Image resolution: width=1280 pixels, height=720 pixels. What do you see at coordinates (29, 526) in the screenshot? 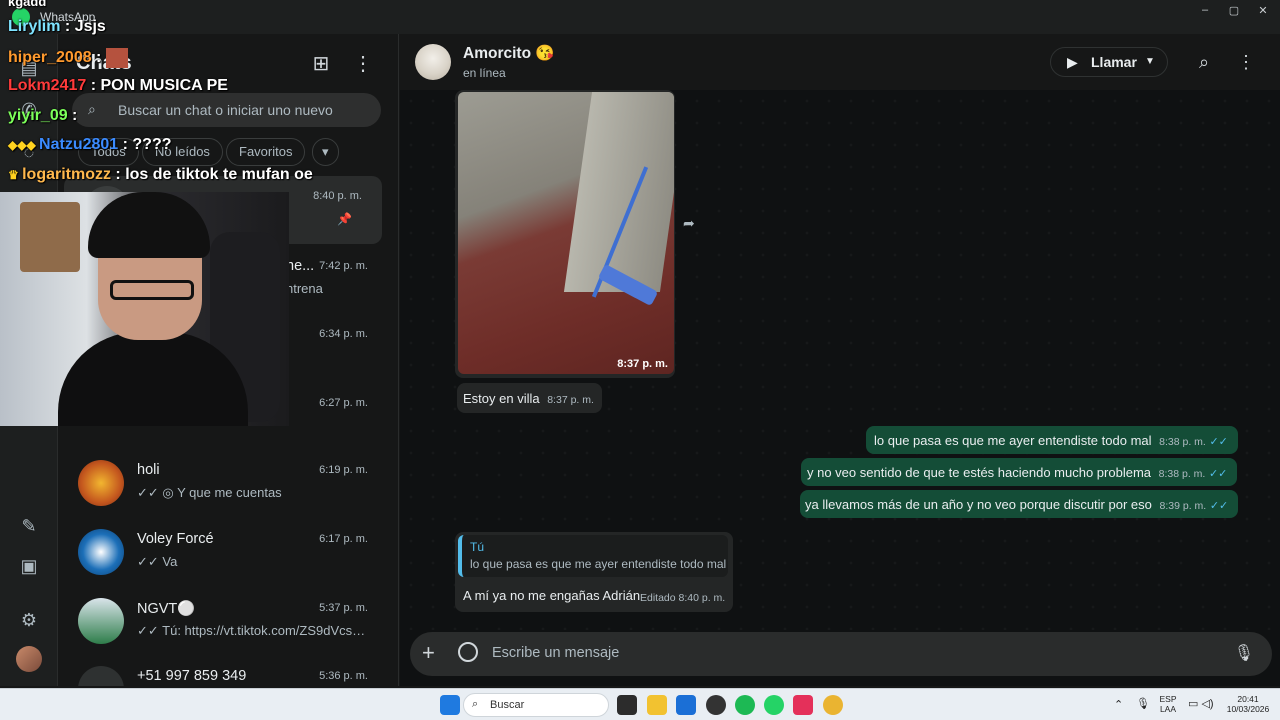
I see `starred-icon: ✎` at bounding box center [29, 526].